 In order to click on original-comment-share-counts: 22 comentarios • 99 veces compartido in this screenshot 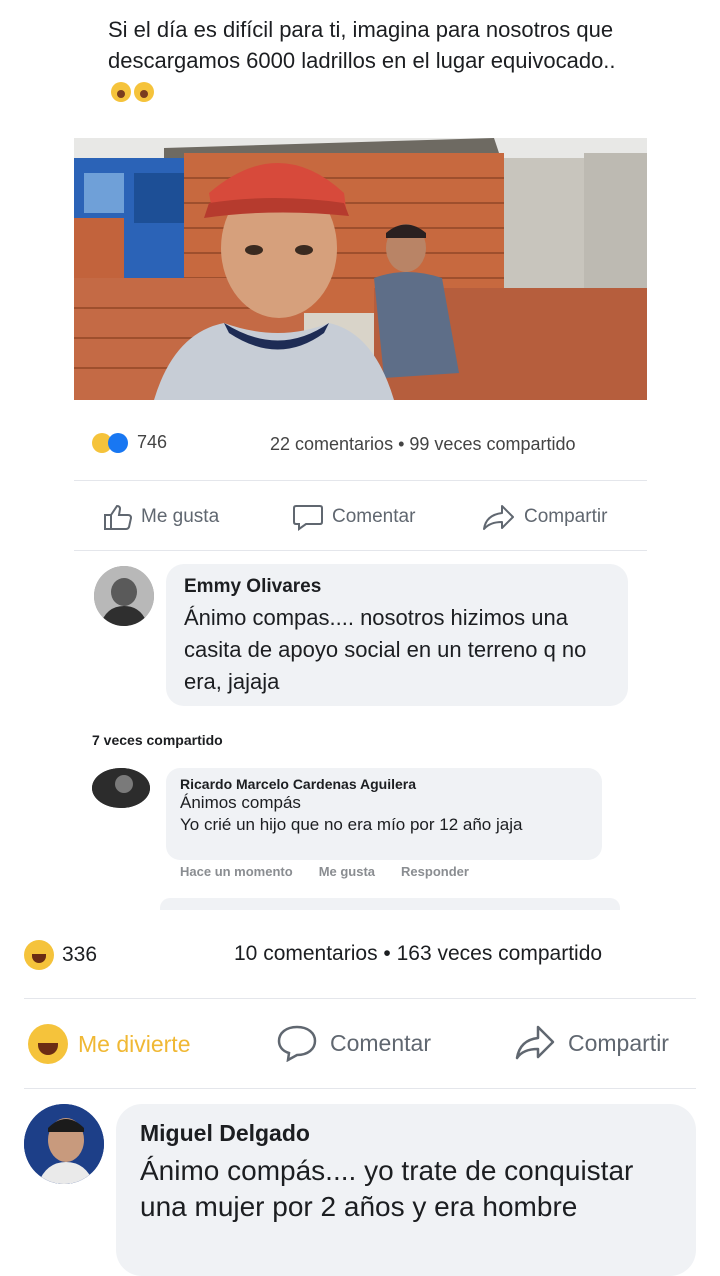, I will do `click(423, 444)`.